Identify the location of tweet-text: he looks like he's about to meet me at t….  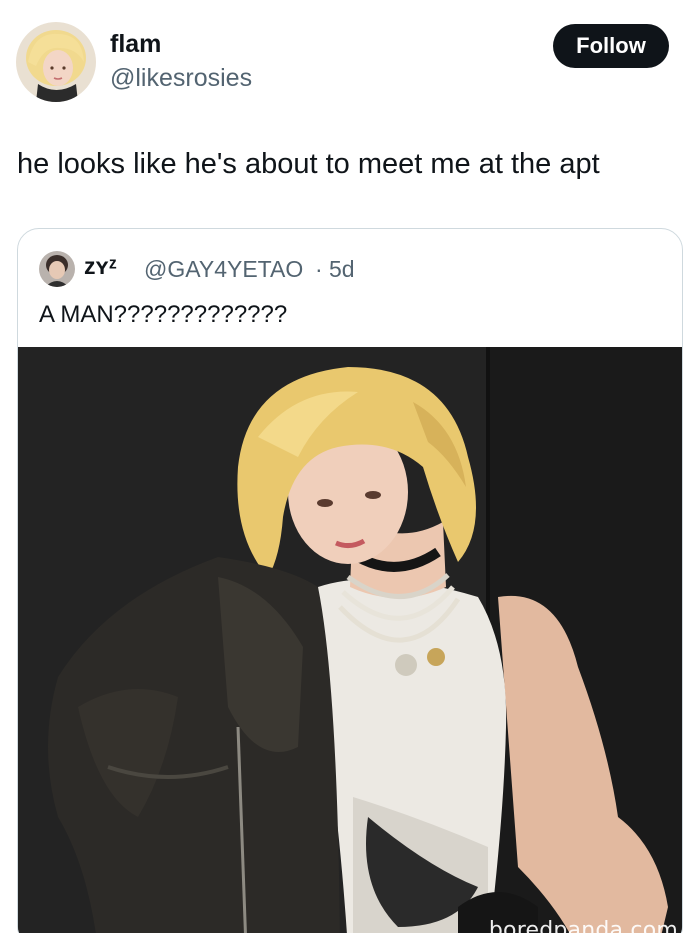
(308, 164).